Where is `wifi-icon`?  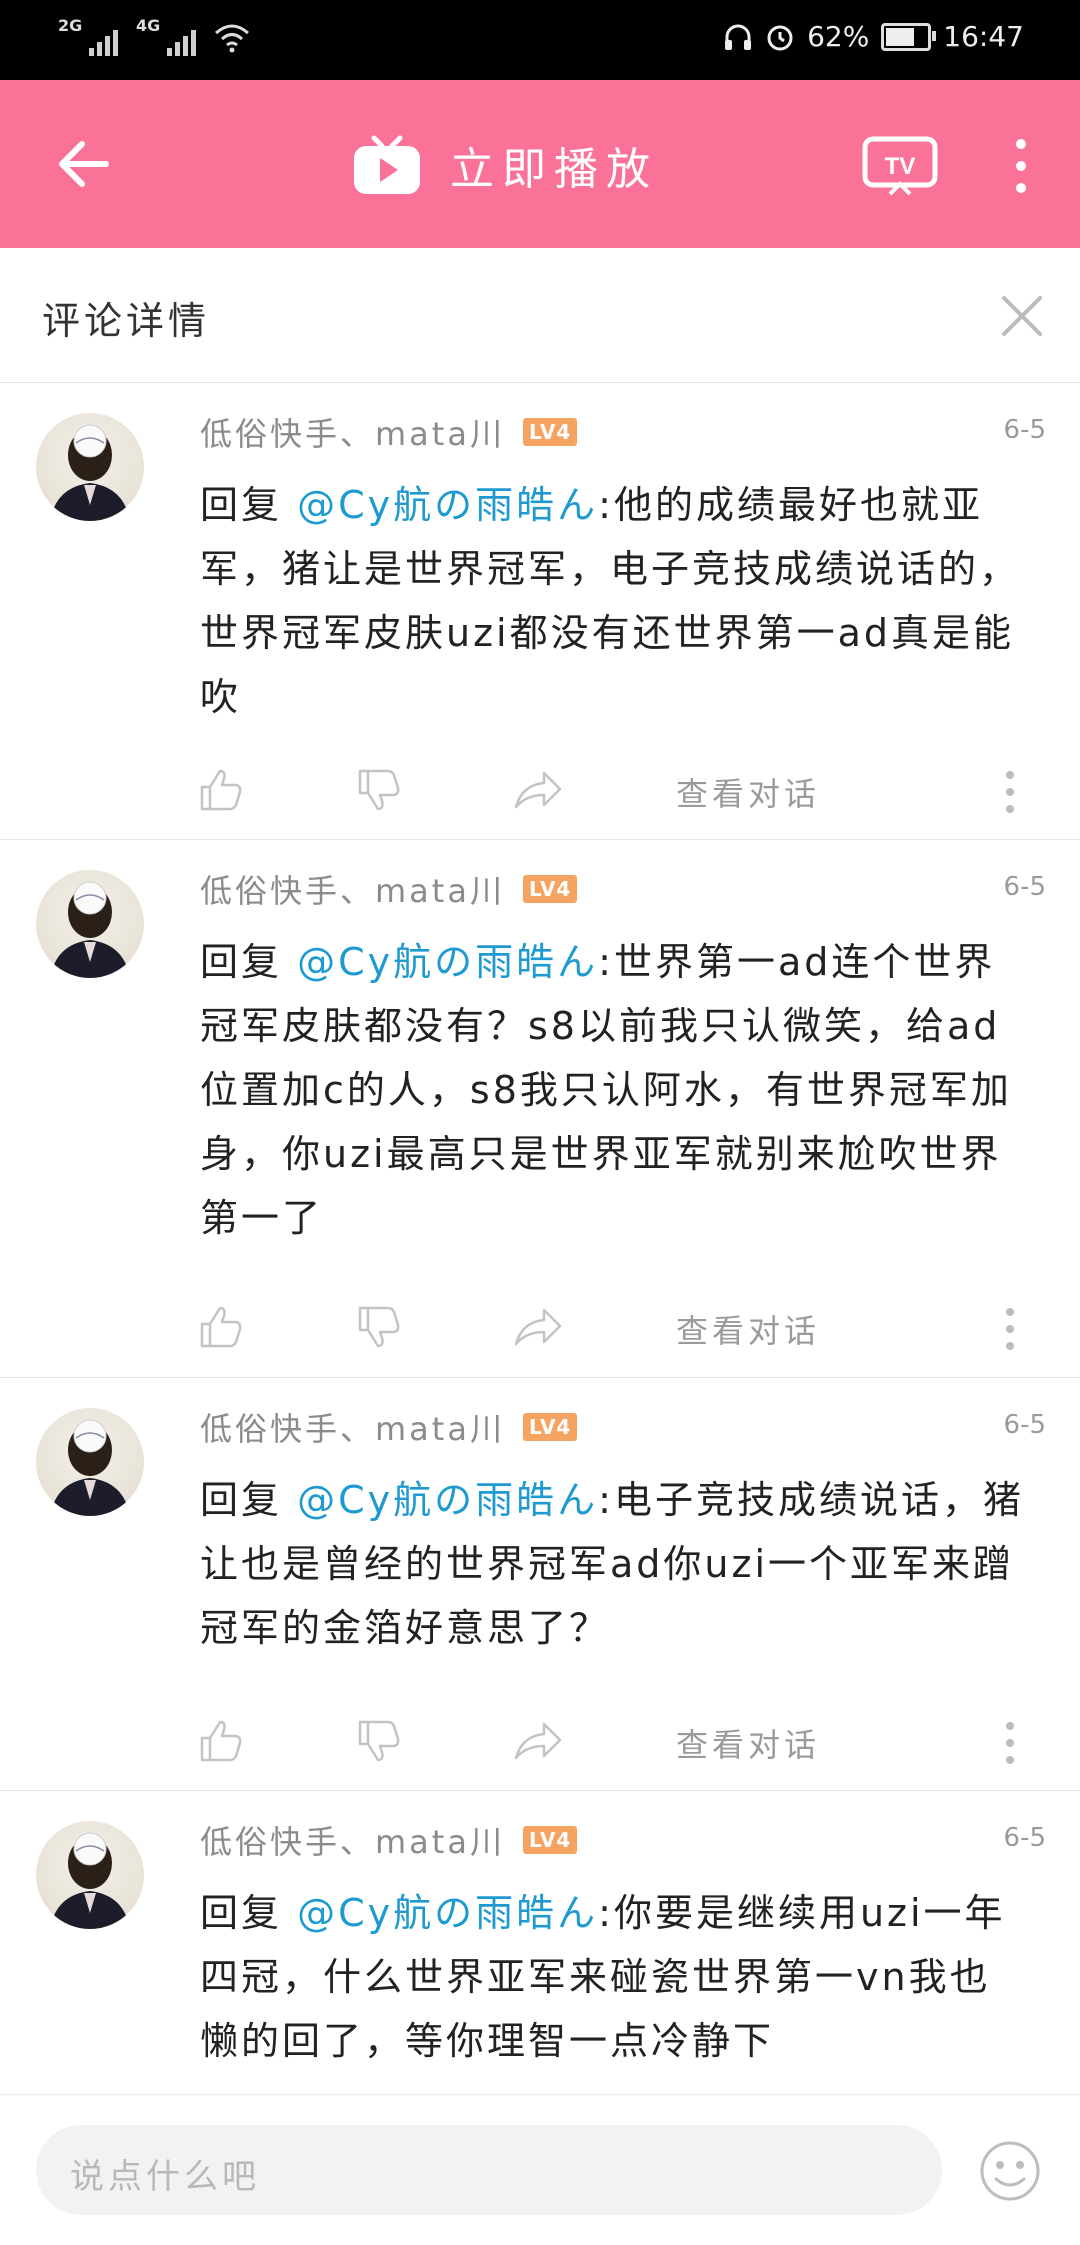
wifi-icon is located at coordinates (232, 38).